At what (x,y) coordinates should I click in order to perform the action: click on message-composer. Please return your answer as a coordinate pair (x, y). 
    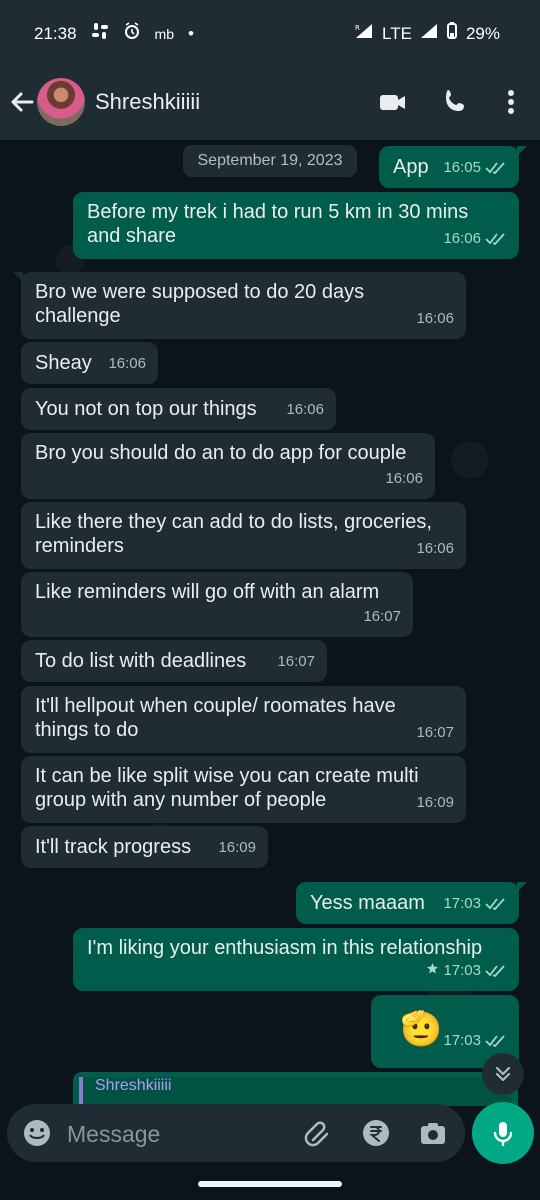
    Looking at the image, I should click on (236, 1133).